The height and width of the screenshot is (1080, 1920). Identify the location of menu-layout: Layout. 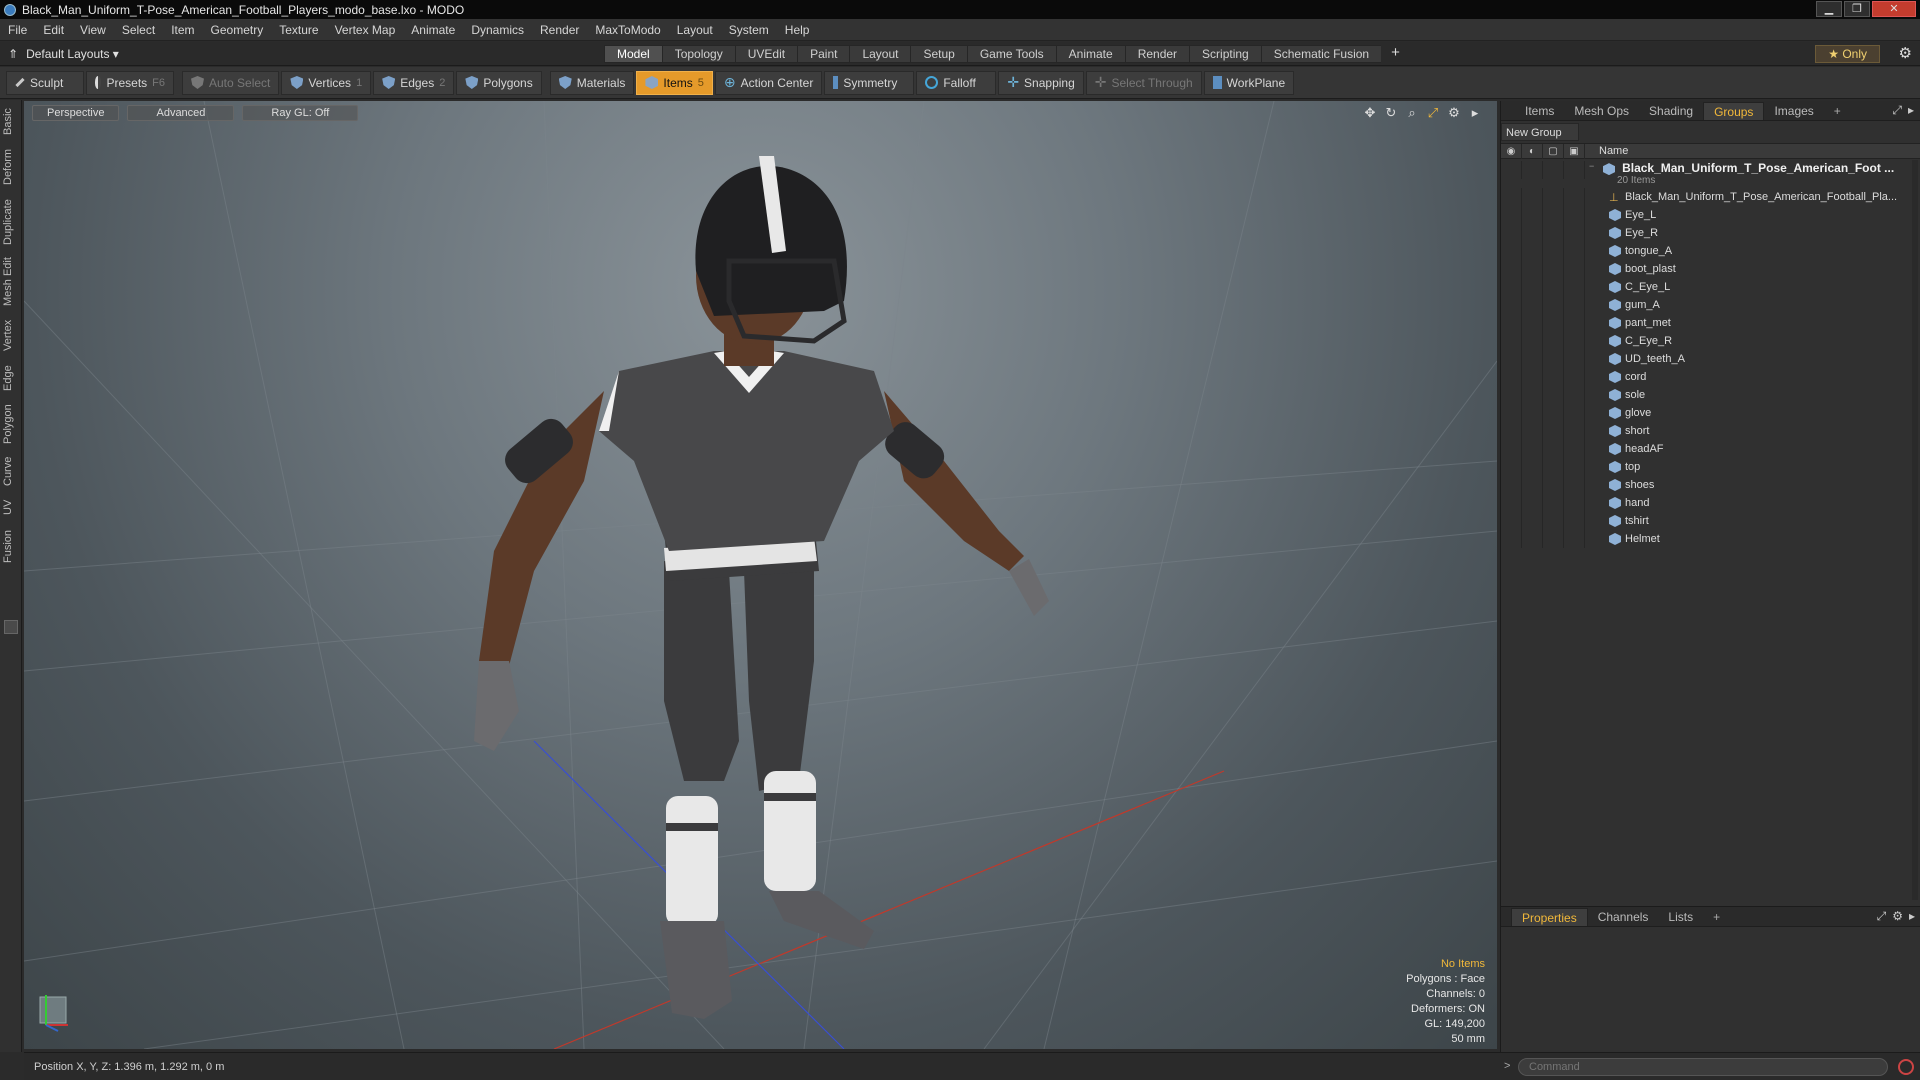
(695, 30).